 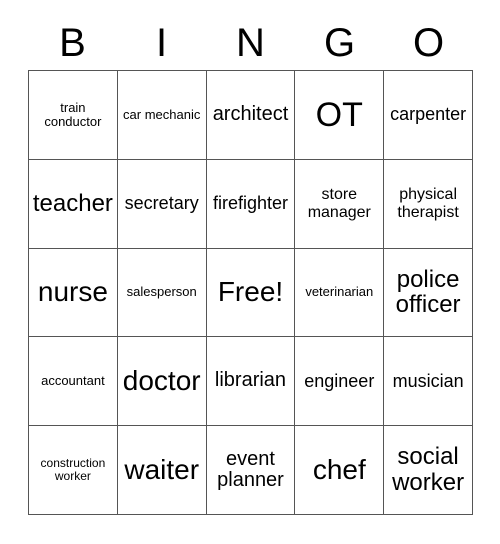 I want to click on bingo-header: B I N G O, so click(x=250, y=43).